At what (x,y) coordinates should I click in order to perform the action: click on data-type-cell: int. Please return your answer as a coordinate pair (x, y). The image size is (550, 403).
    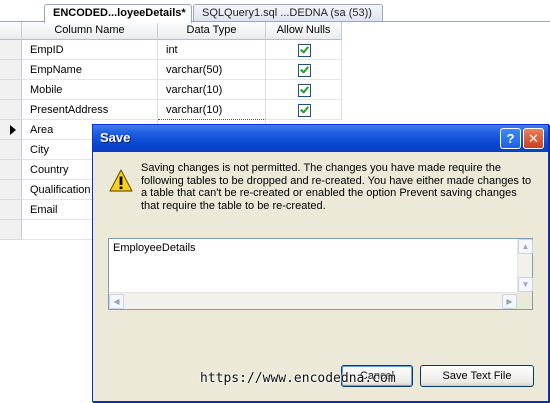
    Looking at the image, I should click on (212, 50).